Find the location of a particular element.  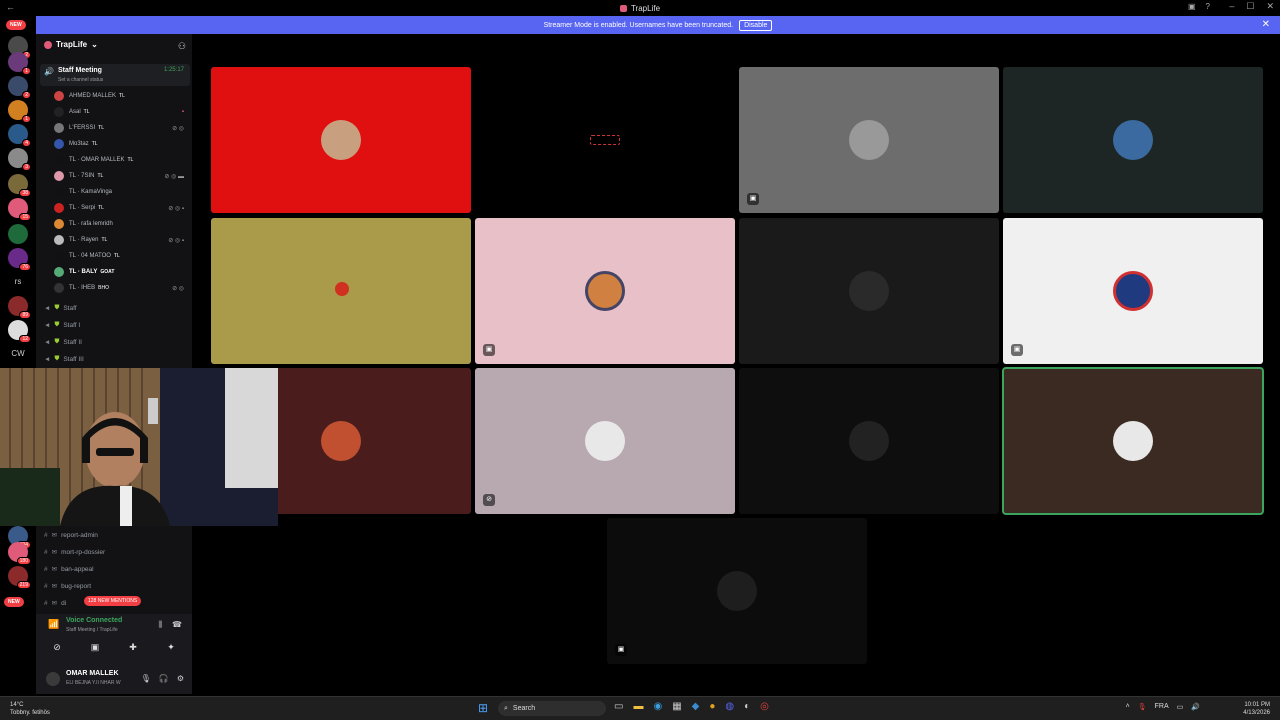

screen-share-button: ▣ is located at coordinates (95, 650).